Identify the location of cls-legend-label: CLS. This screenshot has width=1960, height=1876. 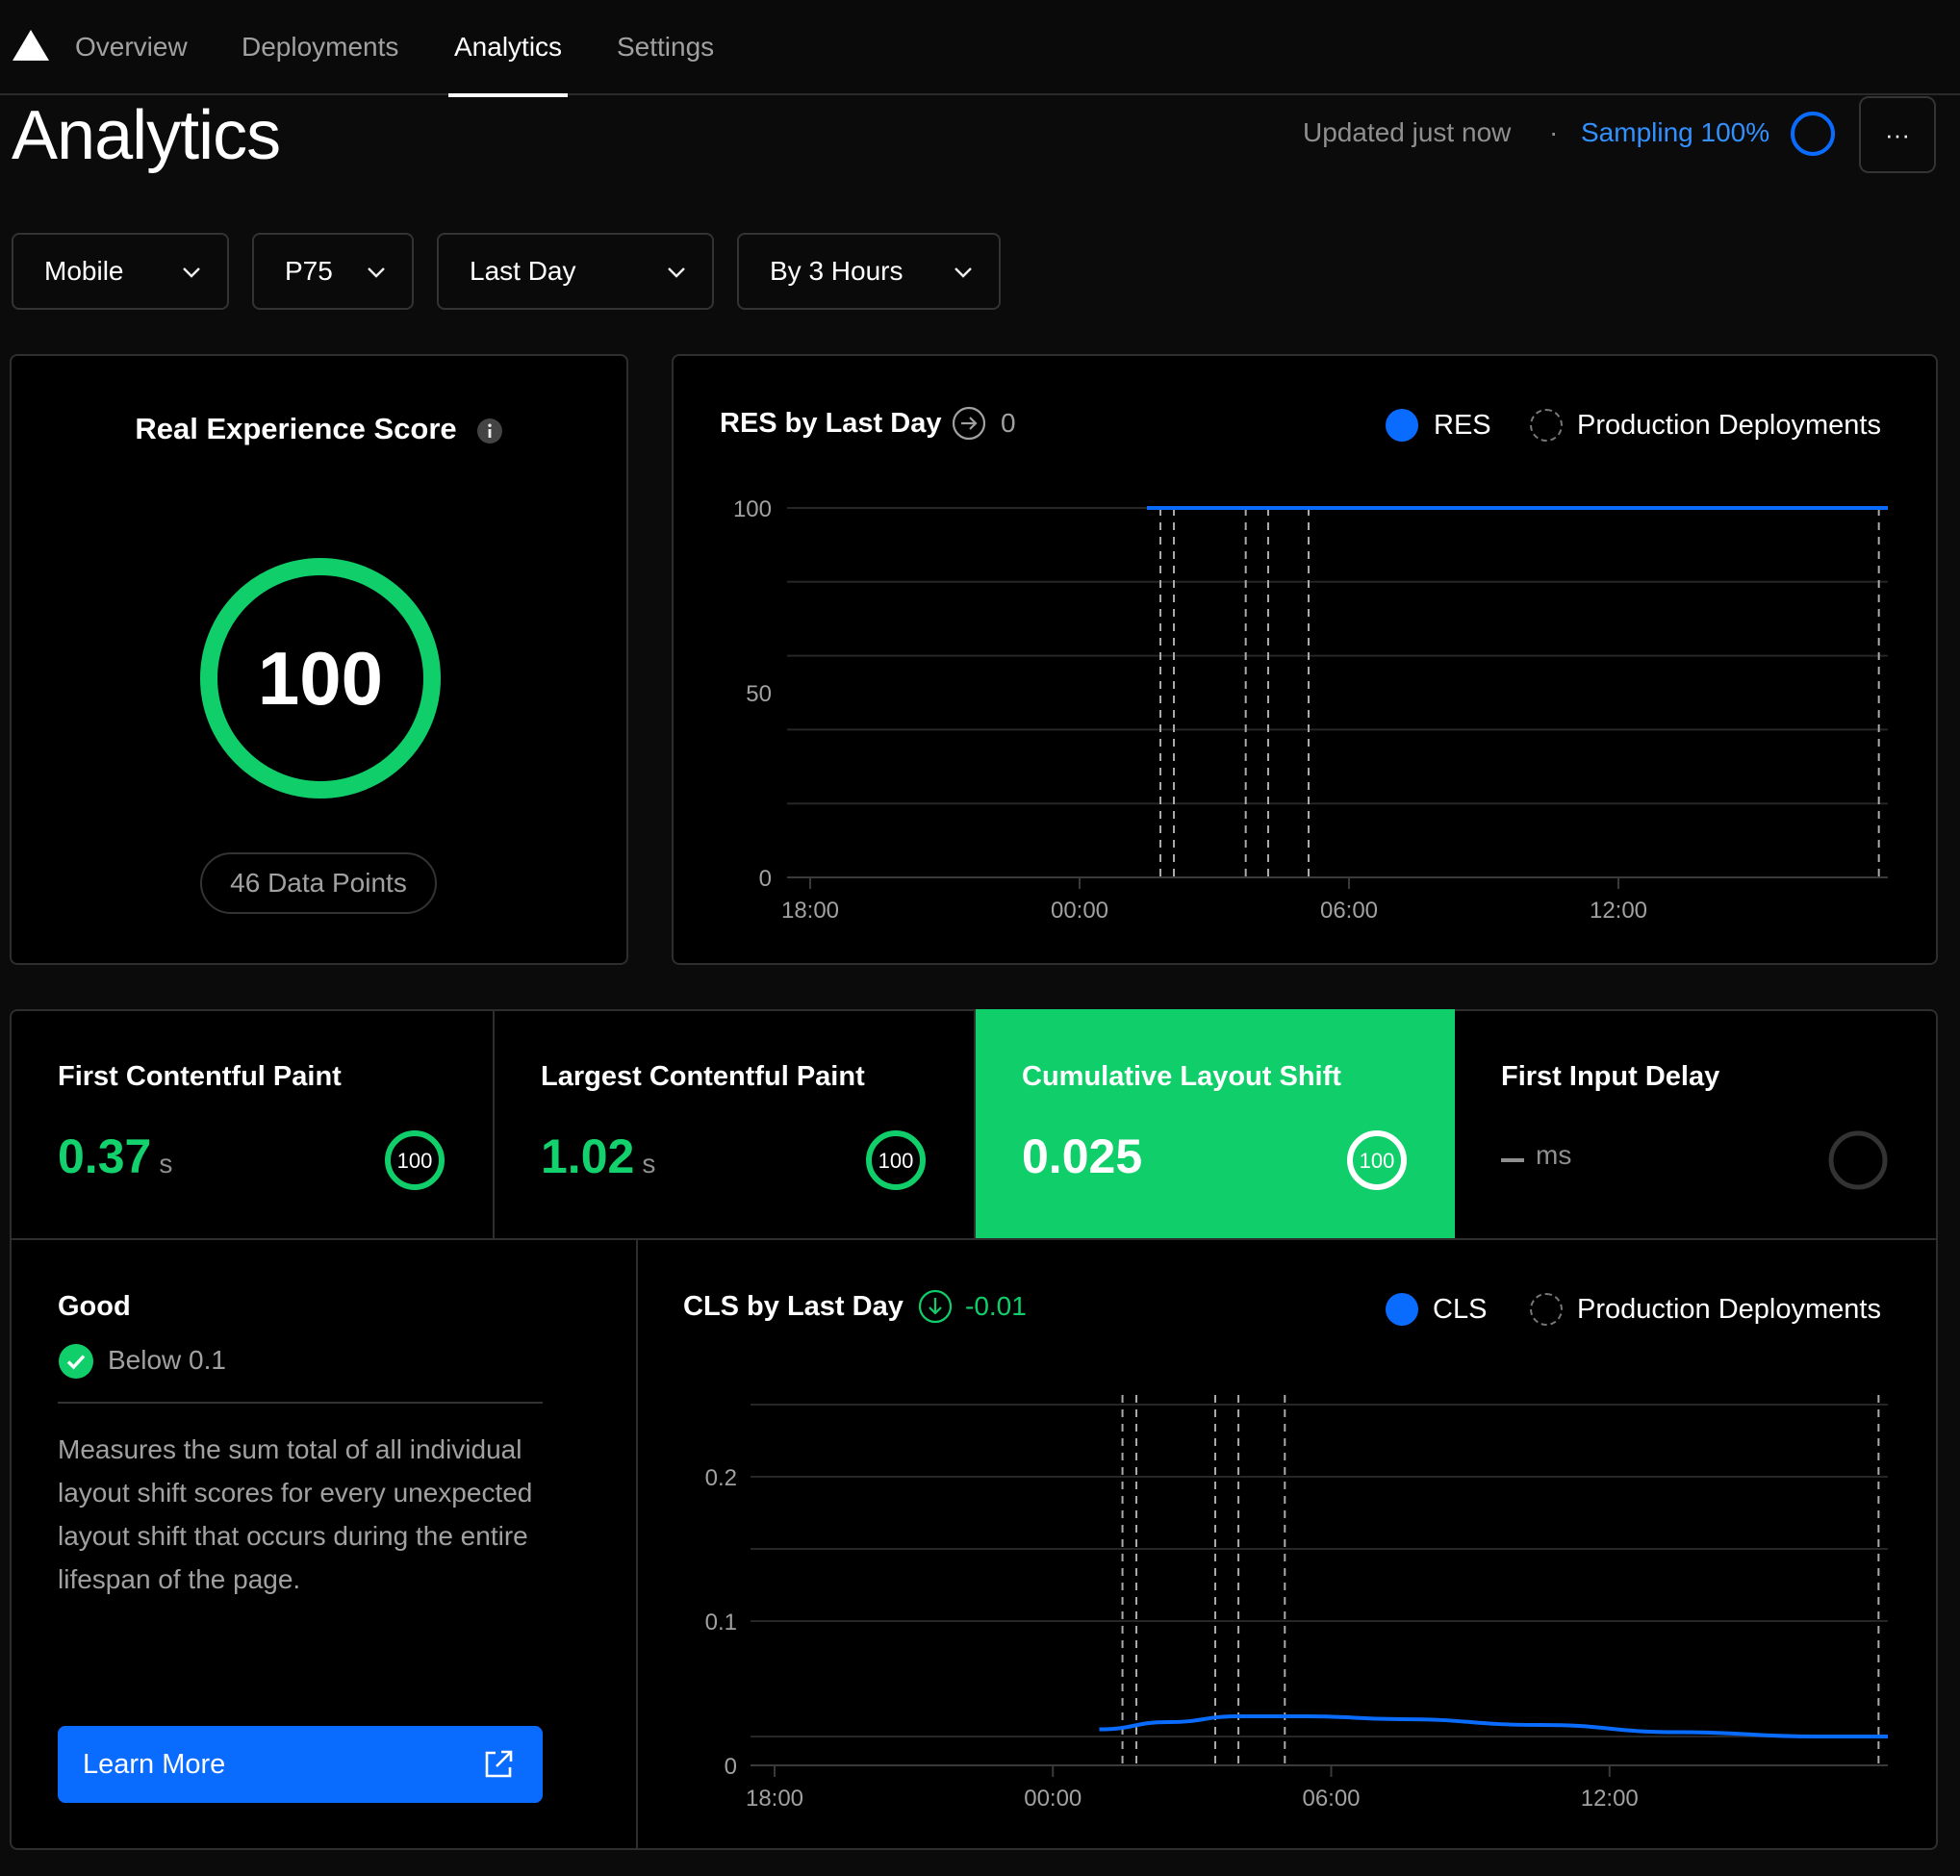
(1460, 1310).